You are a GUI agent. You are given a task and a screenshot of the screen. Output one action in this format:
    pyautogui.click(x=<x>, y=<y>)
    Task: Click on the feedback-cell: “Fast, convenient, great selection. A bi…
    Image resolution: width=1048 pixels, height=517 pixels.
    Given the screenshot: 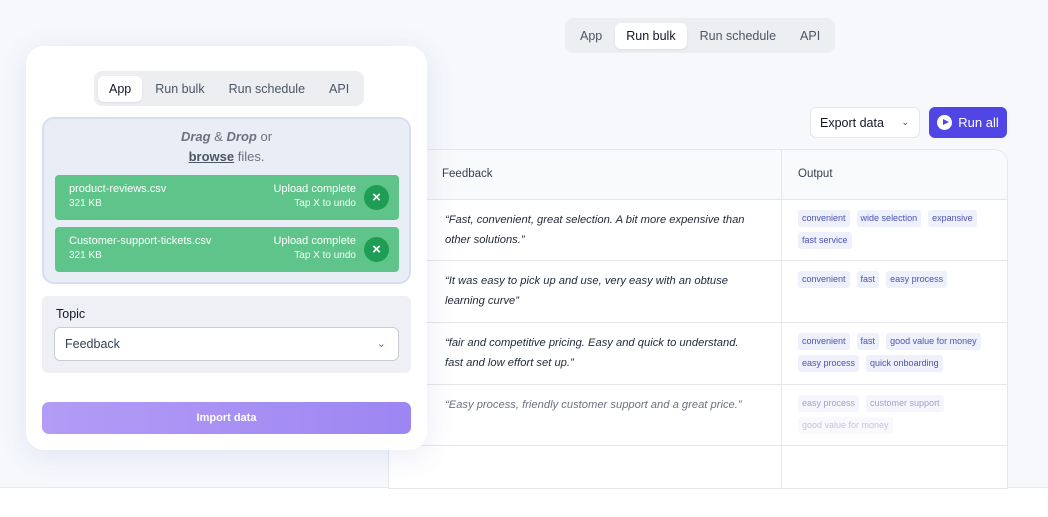 What is the action you would take?
    pyautogui.click(x=605, y=230)
    